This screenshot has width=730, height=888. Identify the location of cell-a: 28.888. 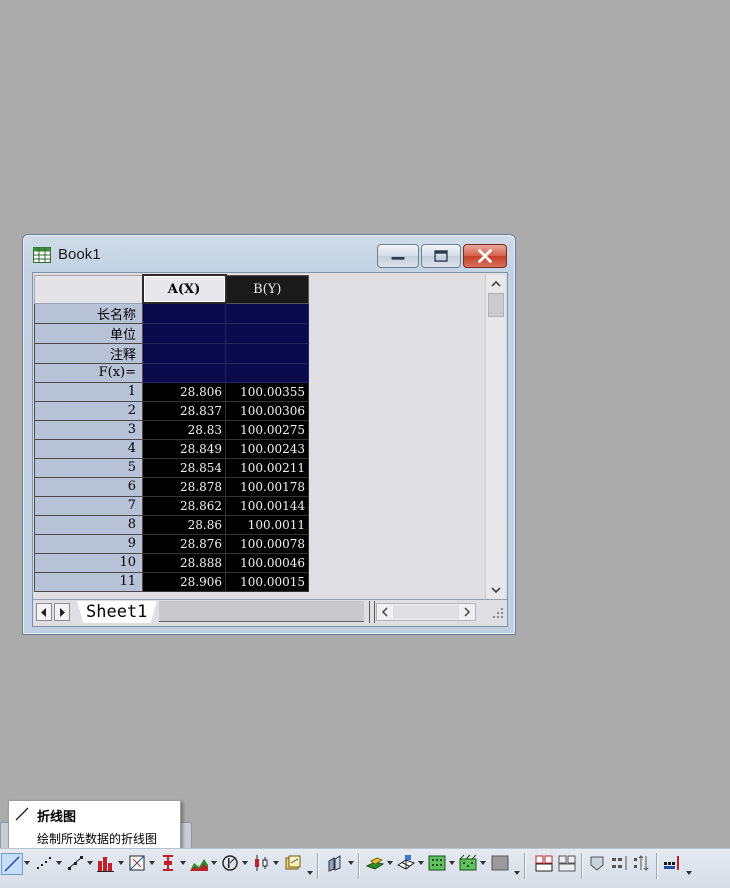
(184, 562).